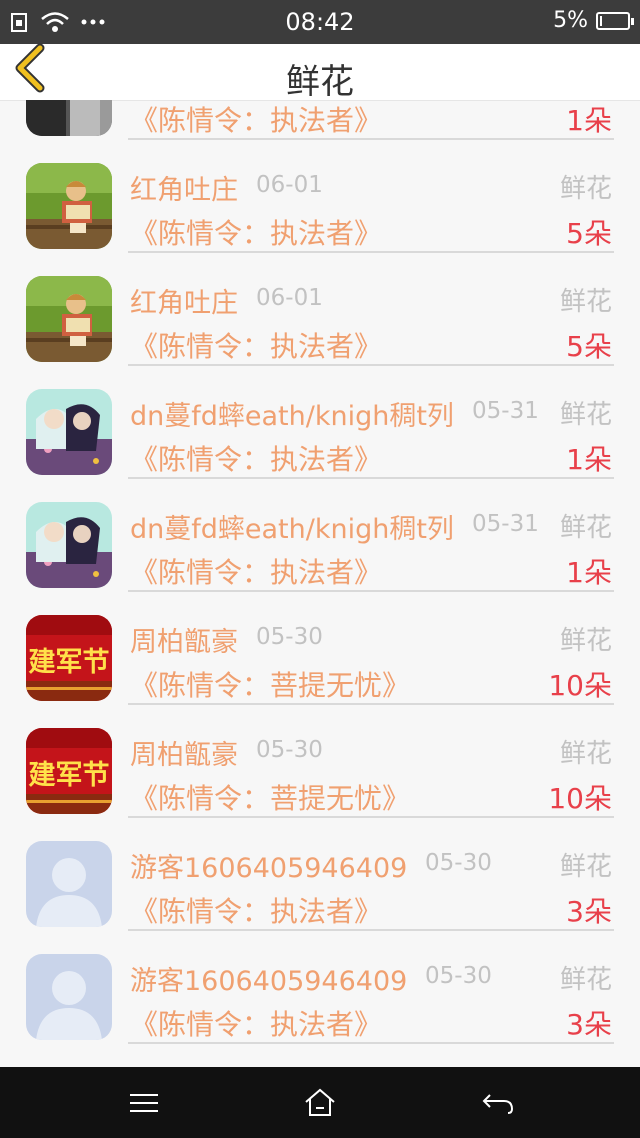  I want to click on list-item: chrisdangle2ubooution鲜花《陈情令：执法者》1朵, so click(320, 120).